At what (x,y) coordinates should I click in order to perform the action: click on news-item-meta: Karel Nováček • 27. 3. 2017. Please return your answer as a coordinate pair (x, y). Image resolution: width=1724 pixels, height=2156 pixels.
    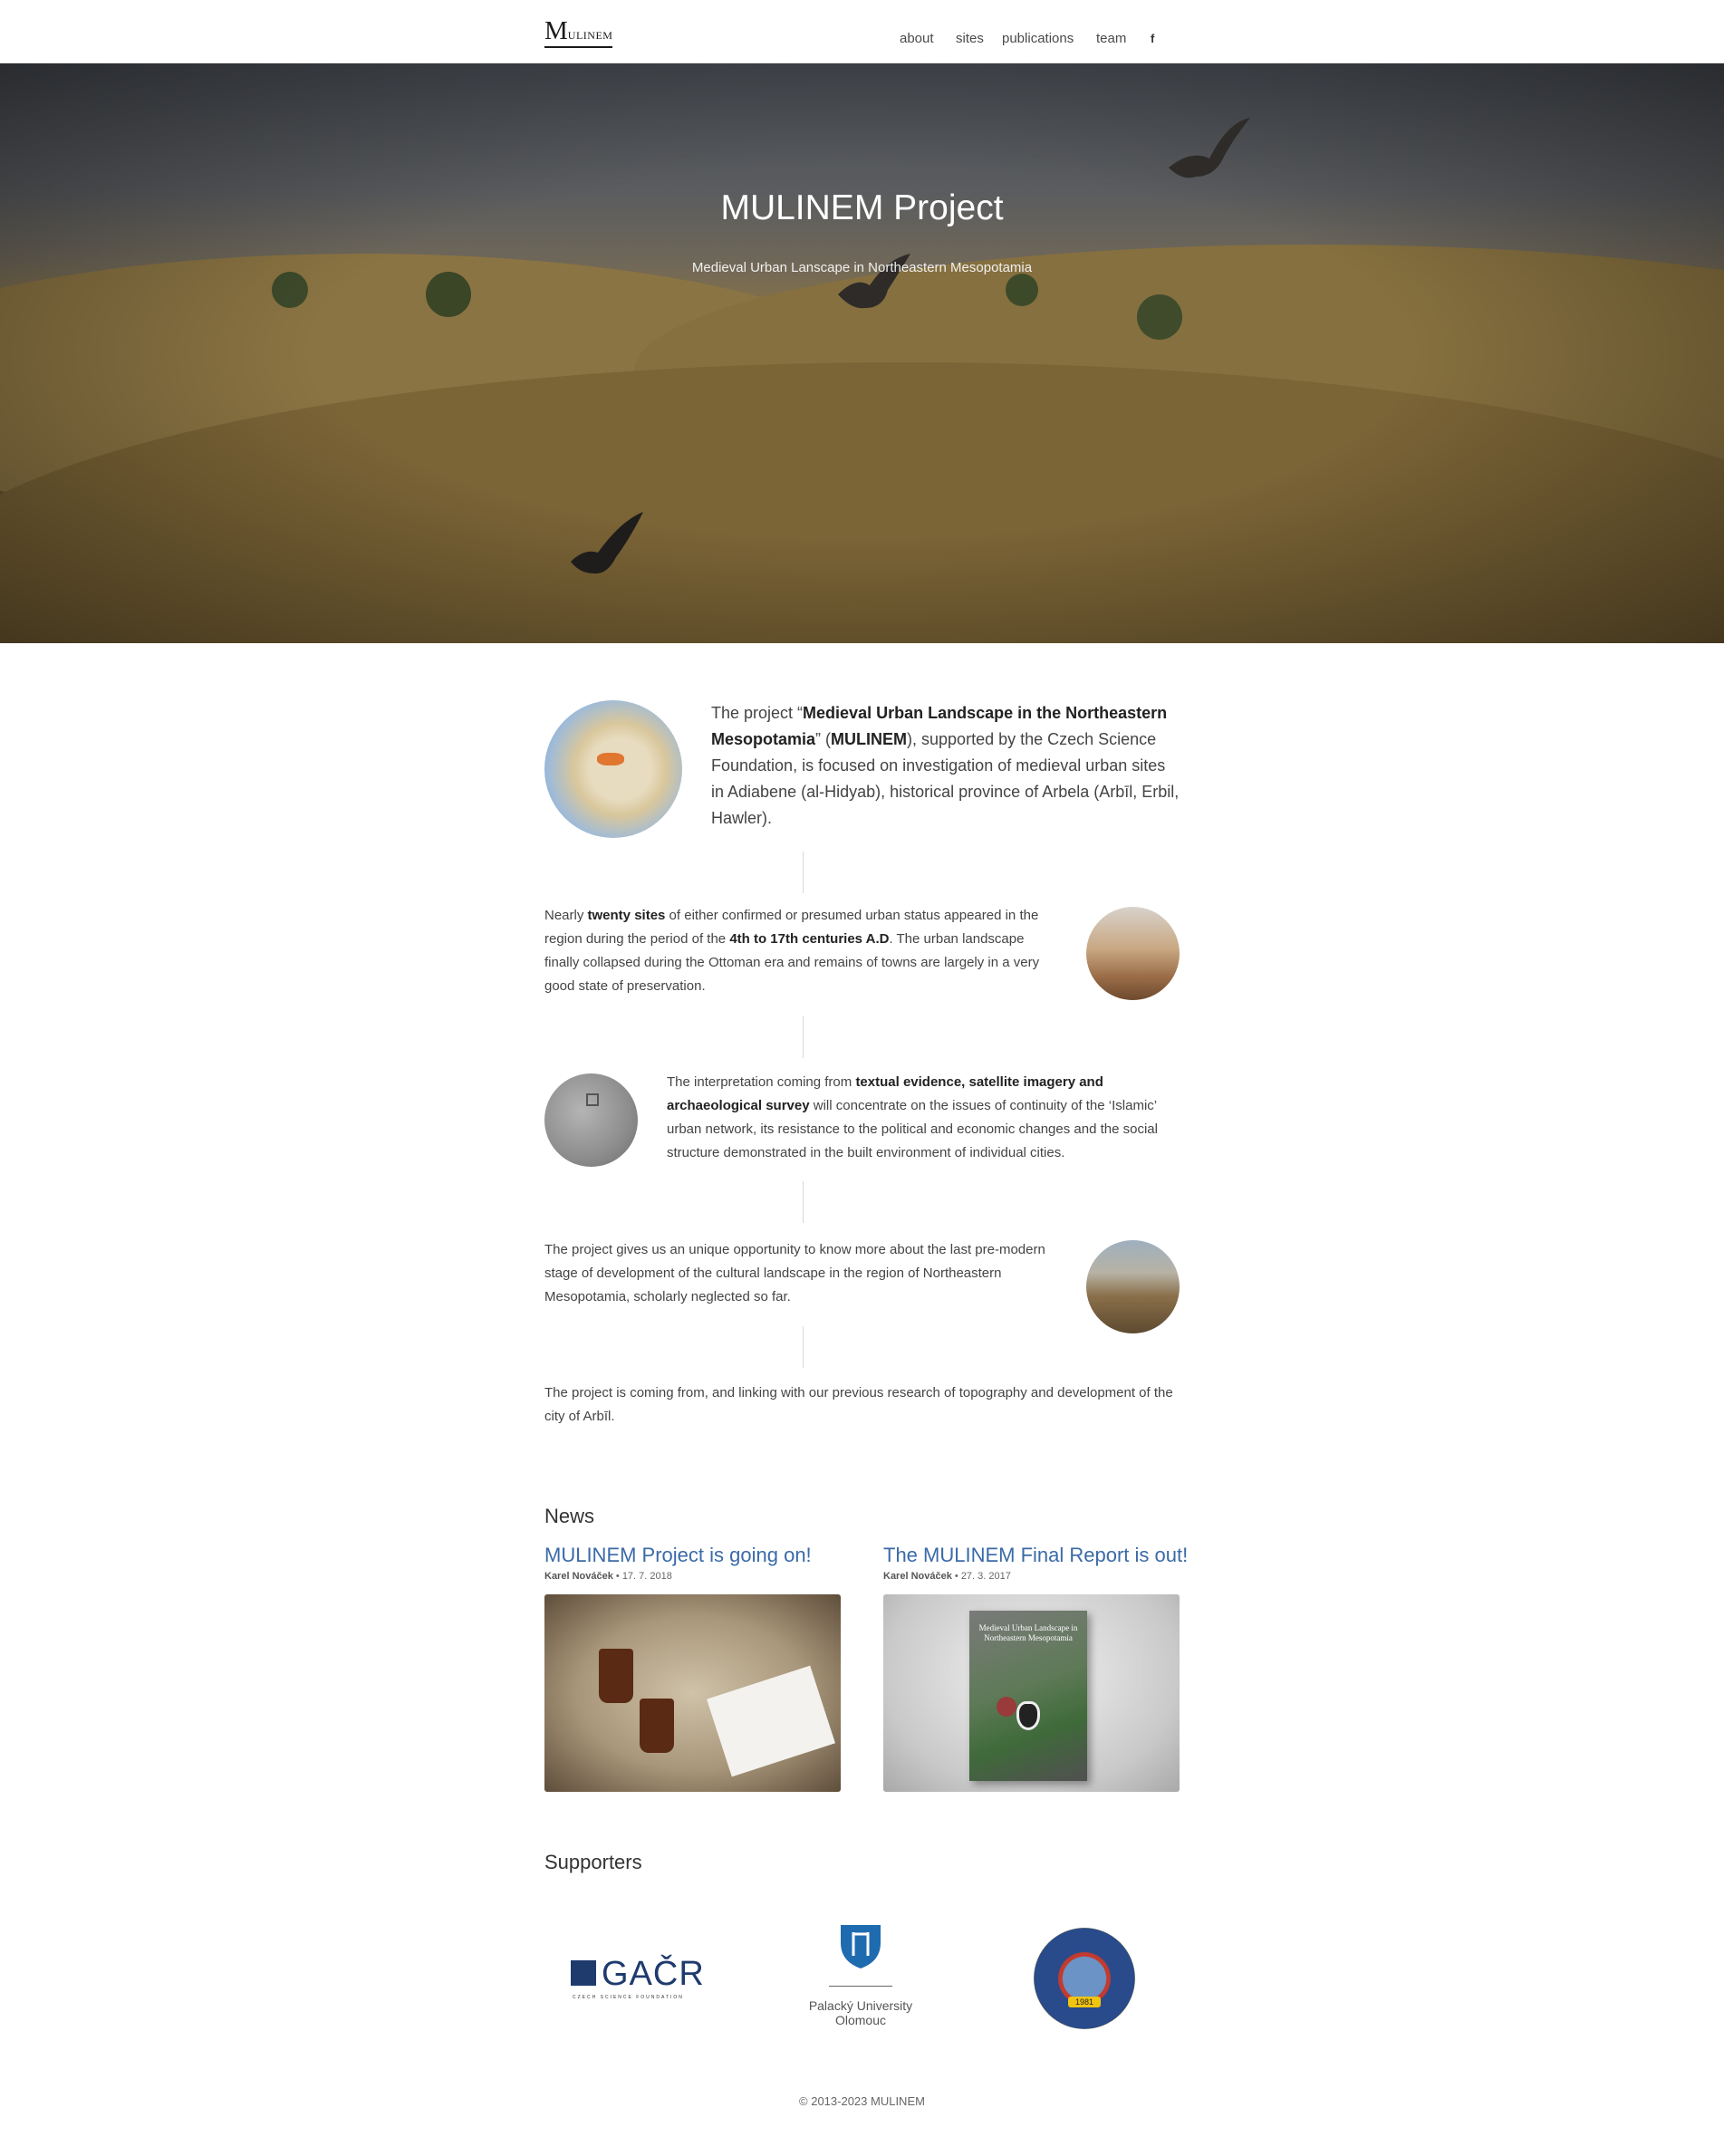
    Looking at the image, I should click on (947, 1576).